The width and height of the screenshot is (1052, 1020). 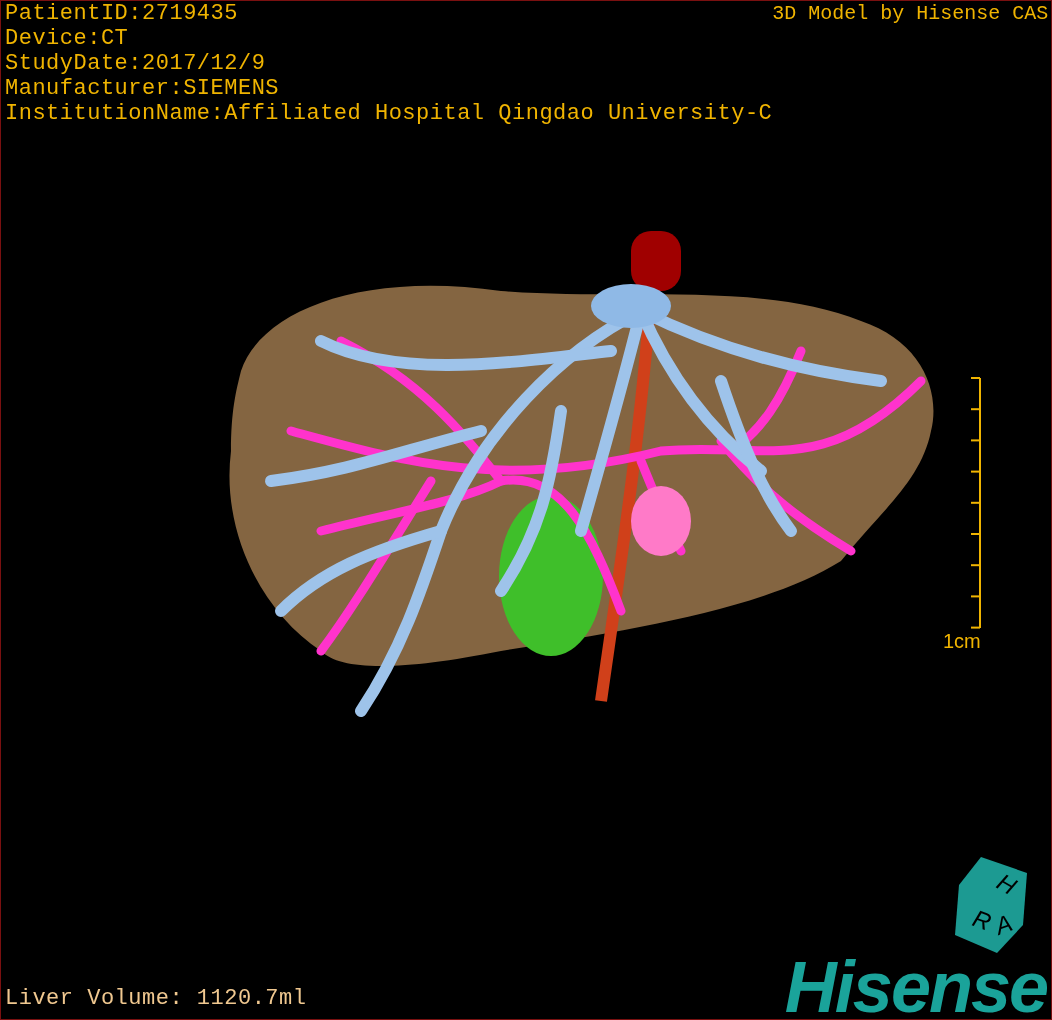 What do you see at coordinates (915, 987) in the screenshot?
I see `brand-logo: Hisense` at bounding box center [915, 987].